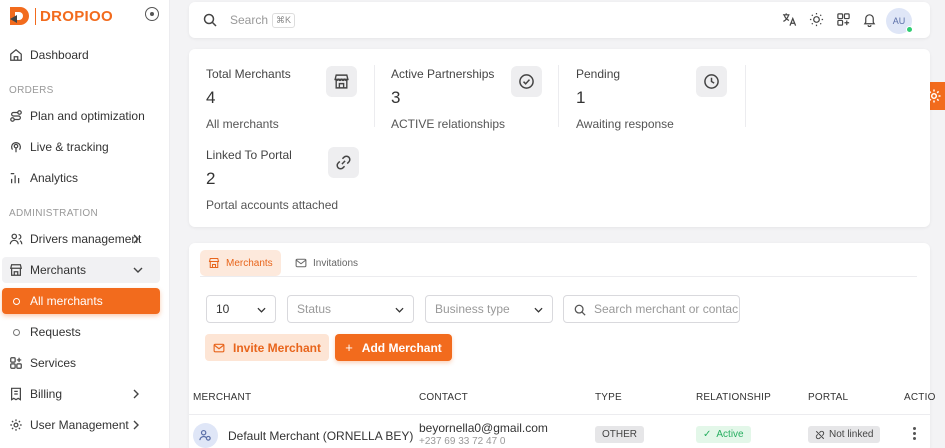  Describe the element at coordinates (58, 270) in the screenshot. I see `sidebar-item-label: Merchants` at that location.